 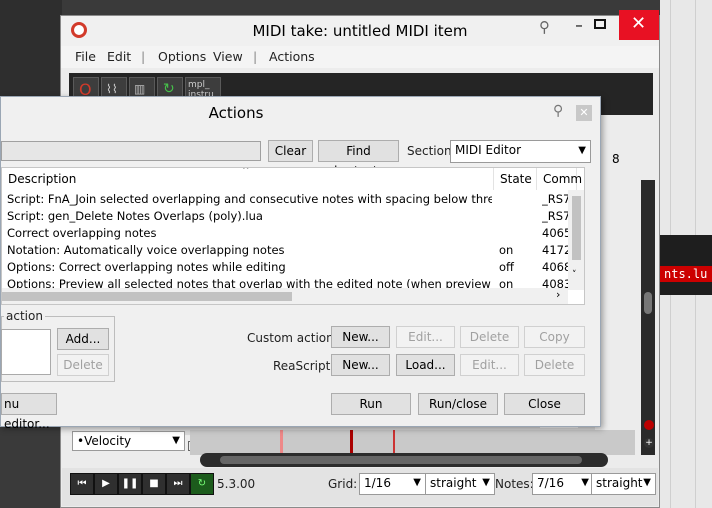 What do you see at coordinates (119, 56) in the screenshot?
I see `menu-edit: Edit` at bounding box center [119, 56].